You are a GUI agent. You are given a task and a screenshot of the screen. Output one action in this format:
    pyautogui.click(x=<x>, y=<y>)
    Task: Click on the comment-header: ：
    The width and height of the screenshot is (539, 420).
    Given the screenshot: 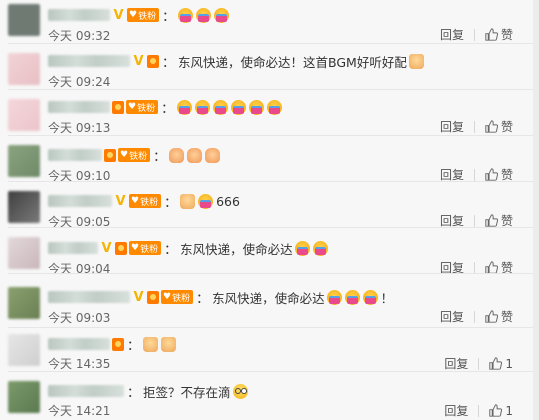 What is the action you would take?
    pyautogui.click(x=112, y=344)
    